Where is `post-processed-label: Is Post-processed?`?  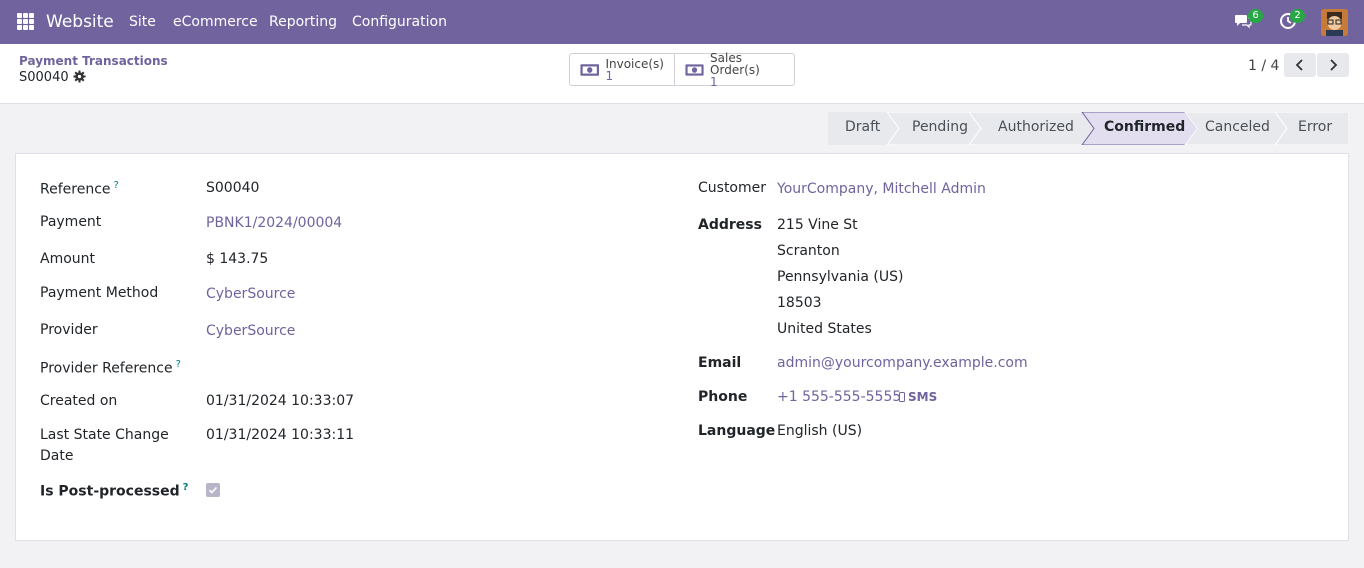 post-processed-label: Is Post-processed? is located at coordinates (114, 491).